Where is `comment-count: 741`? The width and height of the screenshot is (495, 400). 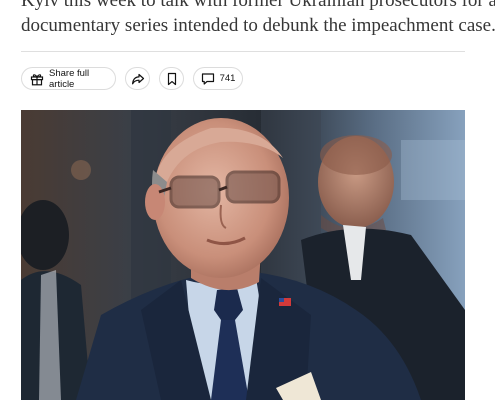
comment-count: 741 is located at coordinates (227, 78).